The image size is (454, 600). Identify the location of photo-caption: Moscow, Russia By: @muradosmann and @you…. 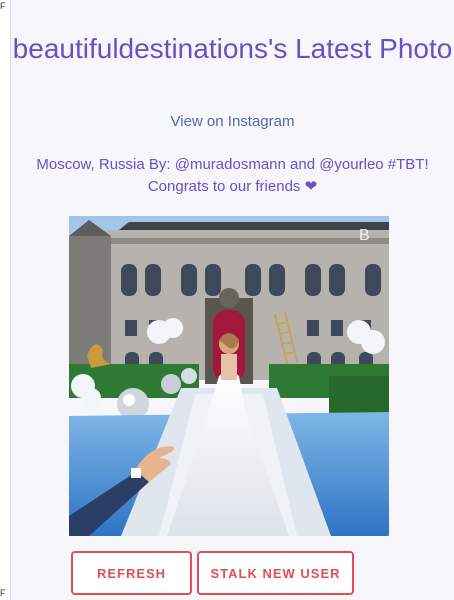
(232, 176).